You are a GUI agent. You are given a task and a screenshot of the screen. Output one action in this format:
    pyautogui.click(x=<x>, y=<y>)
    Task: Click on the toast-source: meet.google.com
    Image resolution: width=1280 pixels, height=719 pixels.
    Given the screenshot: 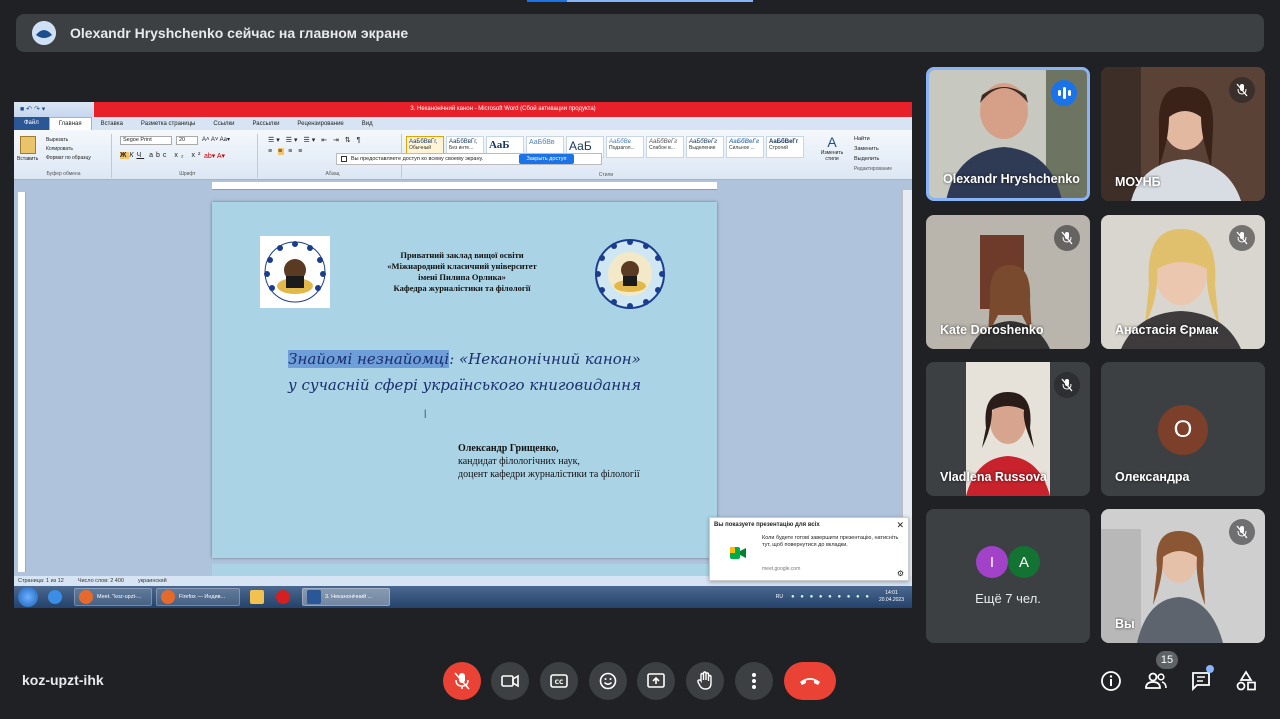 What is the action you would take?
    pyautogui.click(x=781, y=569)
    